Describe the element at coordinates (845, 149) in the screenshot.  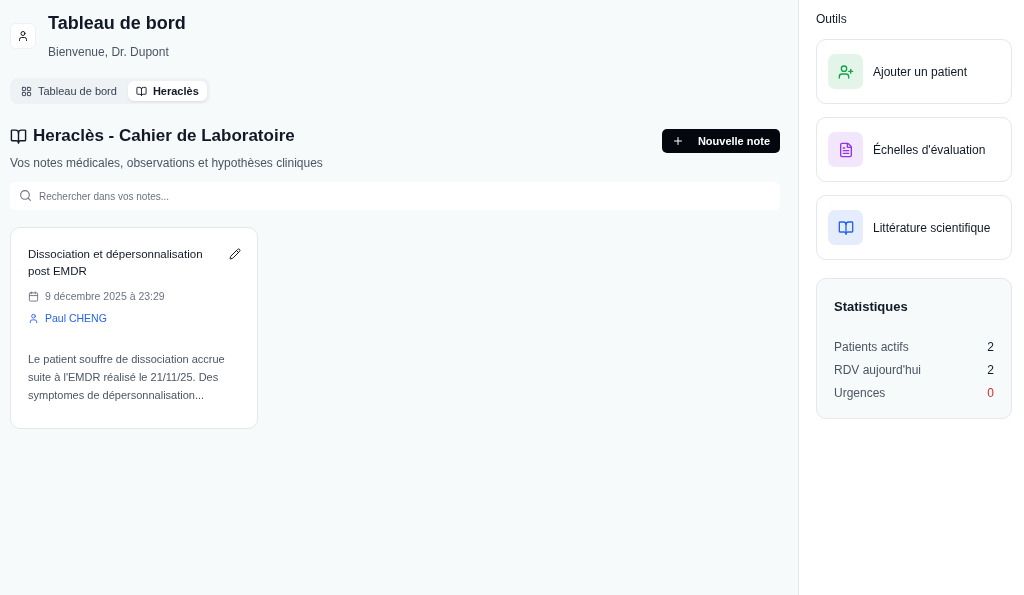
I see `document-icon` at that location.